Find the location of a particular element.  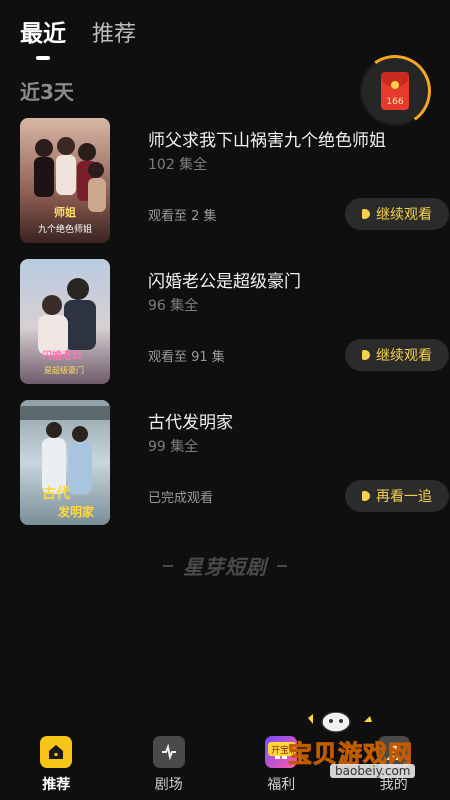

rewatch-button: 再看一追 is located at coordinates (397, 496).